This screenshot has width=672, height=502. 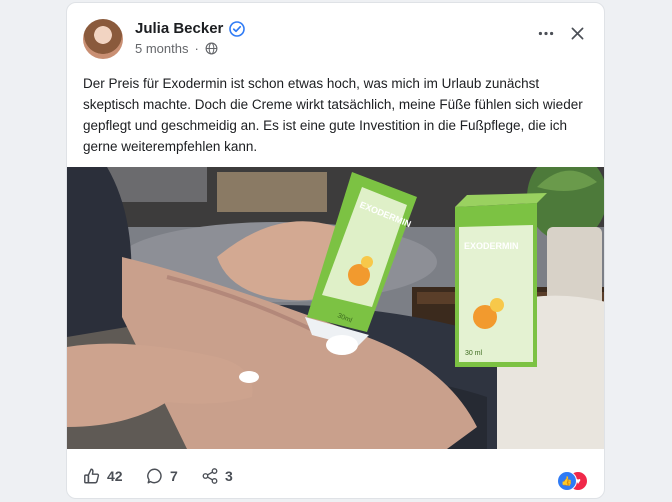 What do you see at coordinates (103, 476) in the screenshot?
I see `like-button: 42` at bounding box center [103, 476].